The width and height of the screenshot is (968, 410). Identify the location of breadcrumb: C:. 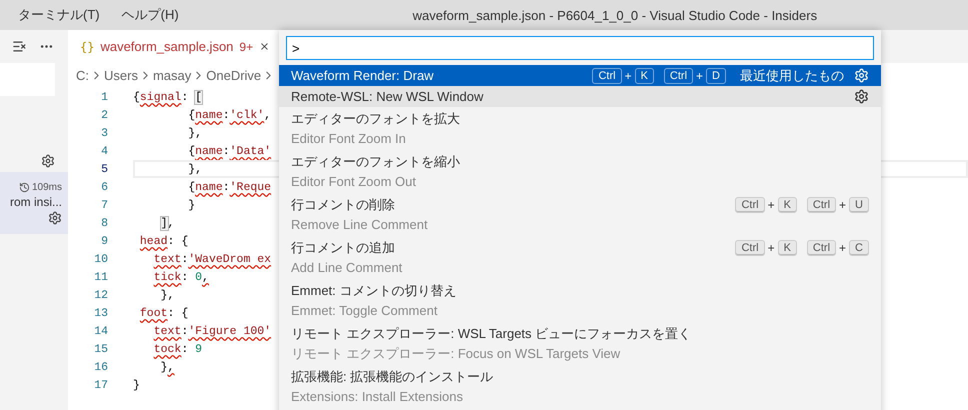
(82, 75).